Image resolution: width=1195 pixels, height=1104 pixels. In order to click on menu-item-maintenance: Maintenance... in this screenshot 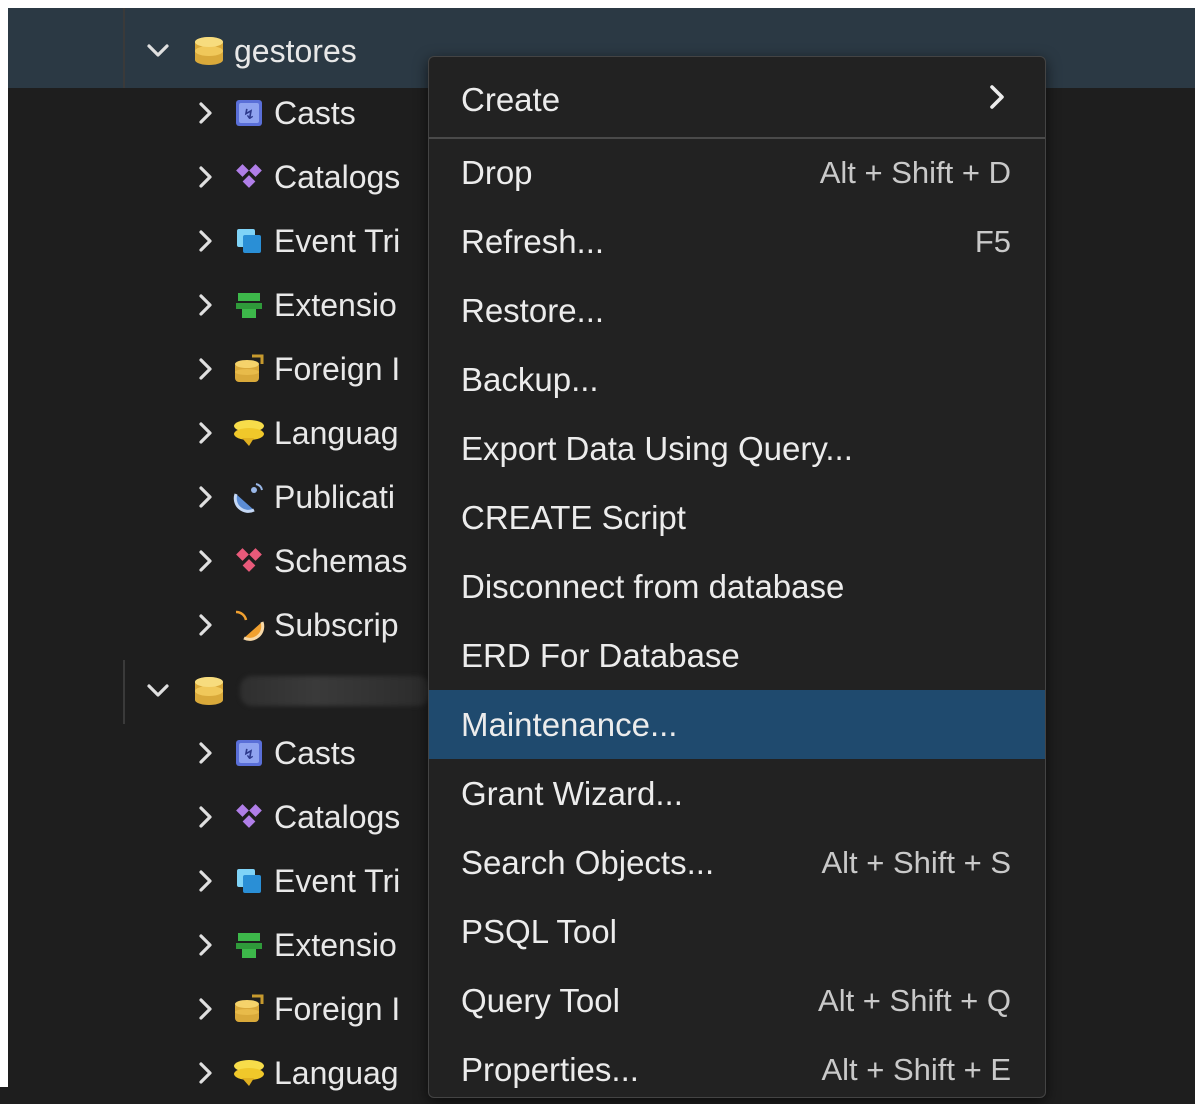, I will do `click(737, 724)`.